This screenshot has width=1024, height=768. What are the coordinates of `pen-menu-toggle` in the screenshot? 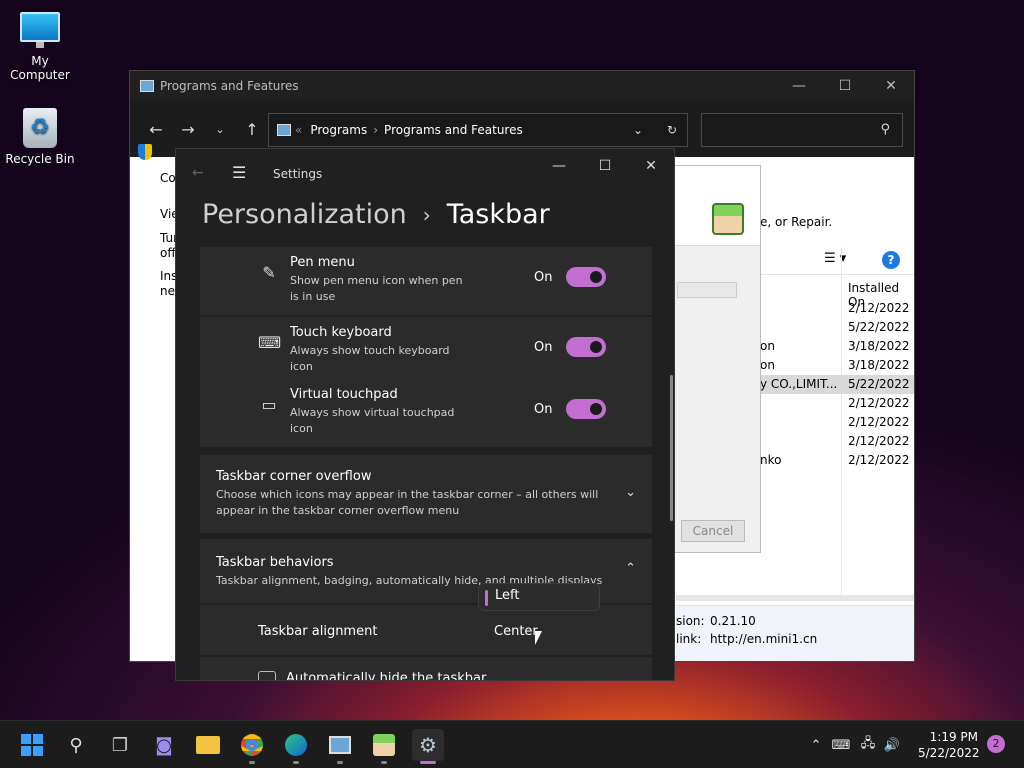 It's located at (586, 277).